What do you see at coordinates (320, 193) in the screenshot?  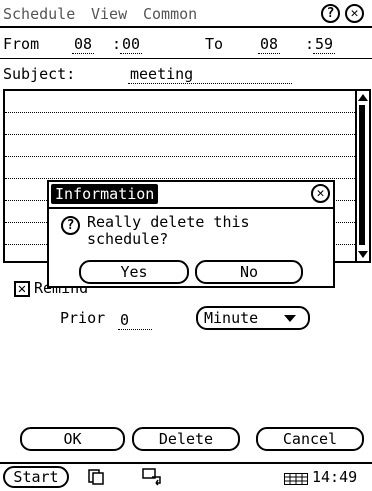 I see `dialog-close-icon: ✕` at bounding box center [320, 193].